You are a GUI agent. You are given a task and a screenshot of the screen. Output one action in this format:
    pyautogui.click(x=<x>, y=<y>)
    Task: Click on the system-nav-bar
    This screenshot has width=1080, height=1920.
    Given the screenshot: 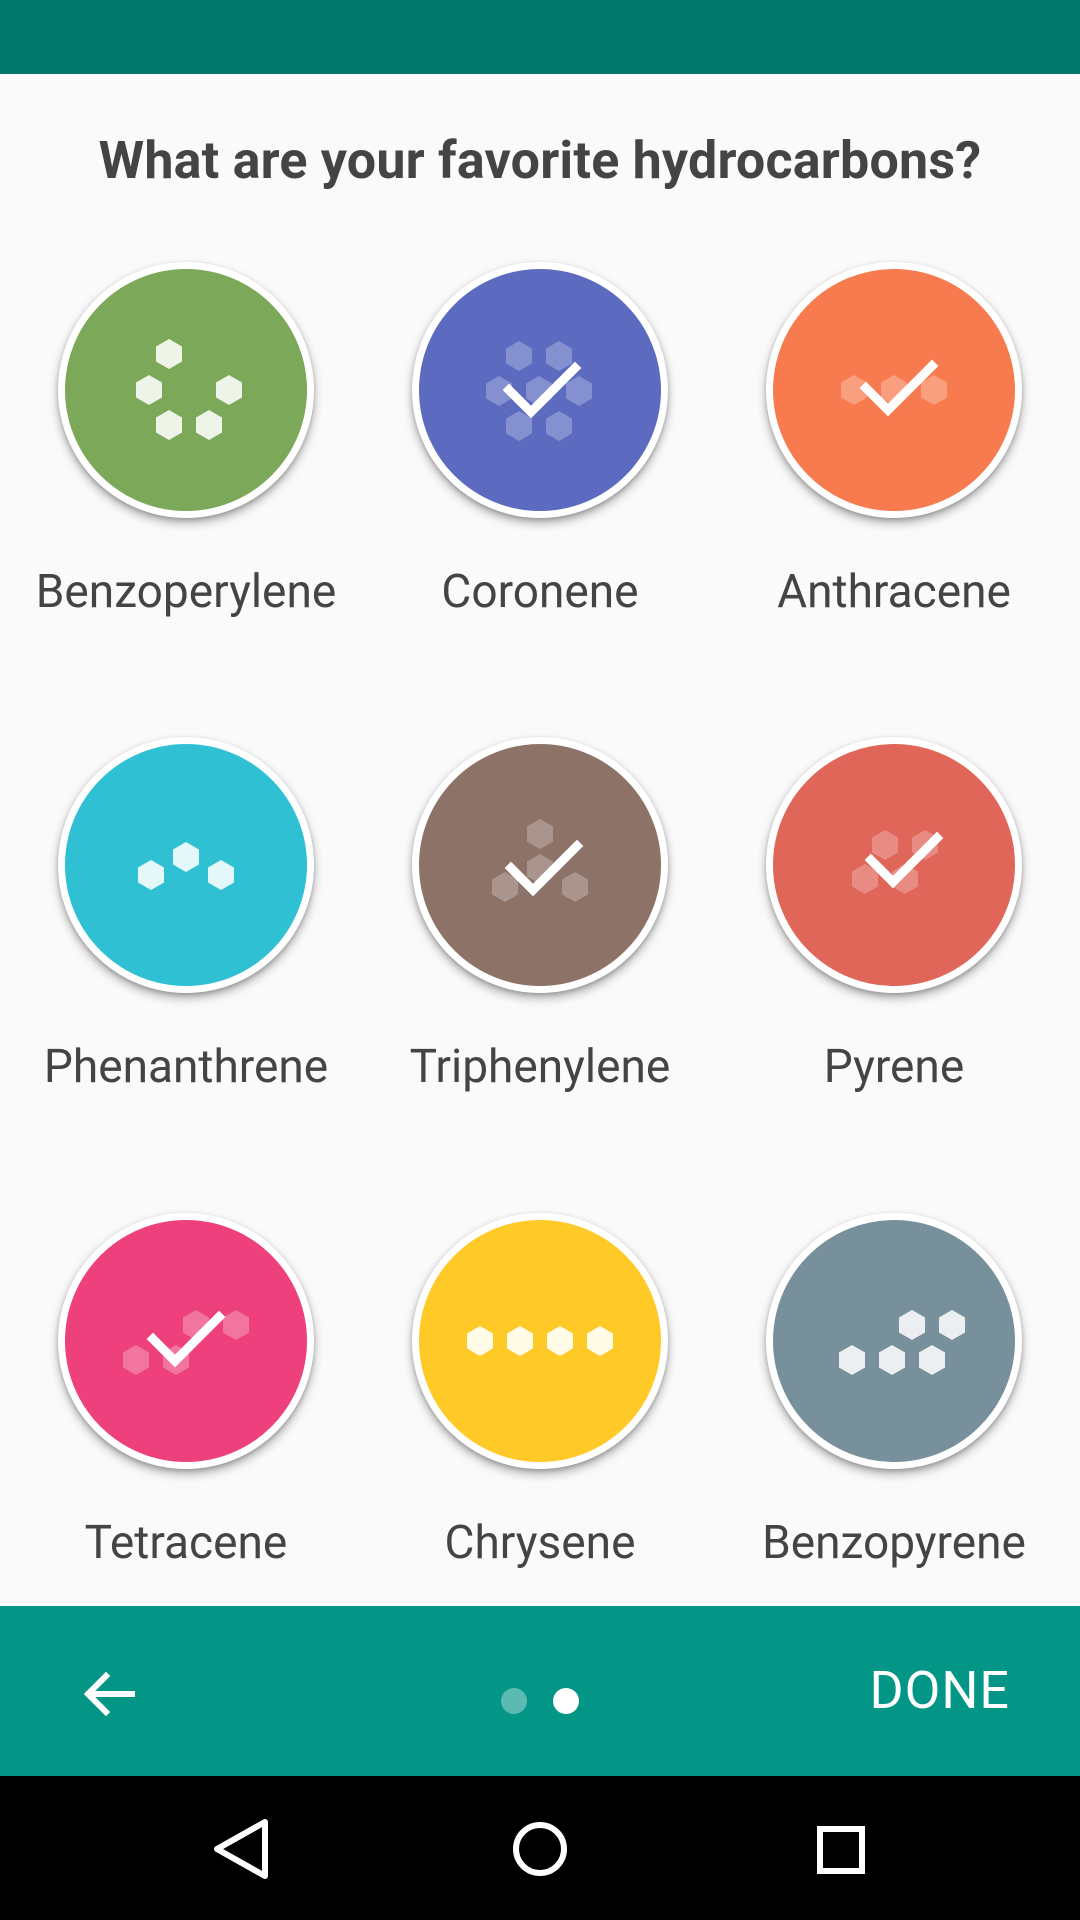 What is the action you would take?
    pyautogui.click(x=540, y=1848)
    